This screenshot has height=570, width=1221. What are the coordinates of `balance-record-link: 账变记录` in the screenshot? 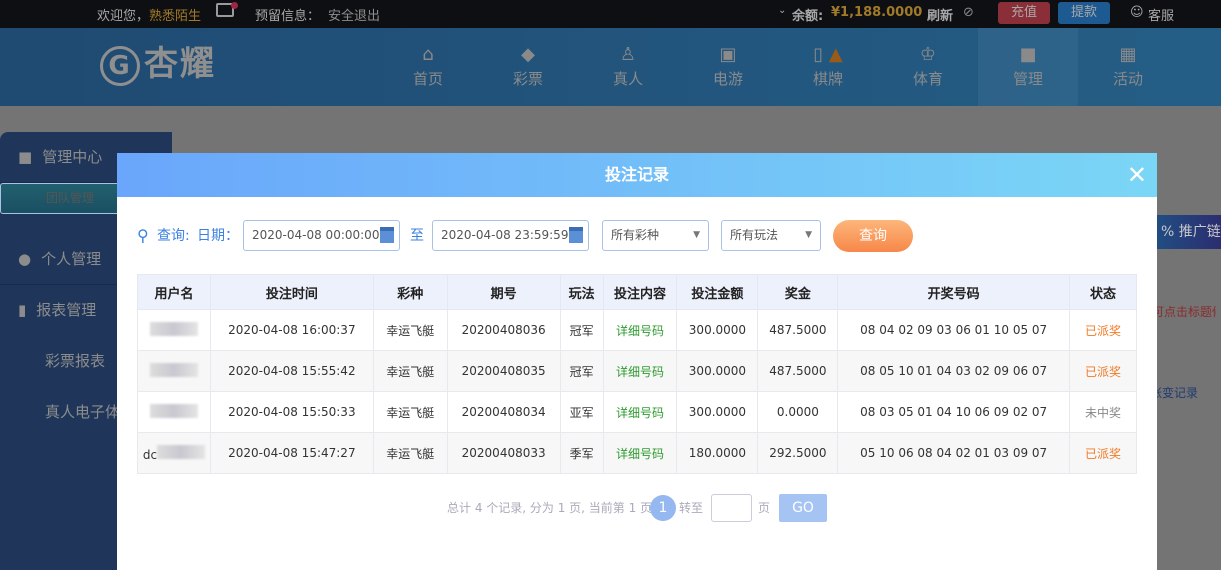 It's located at (1182, 392).